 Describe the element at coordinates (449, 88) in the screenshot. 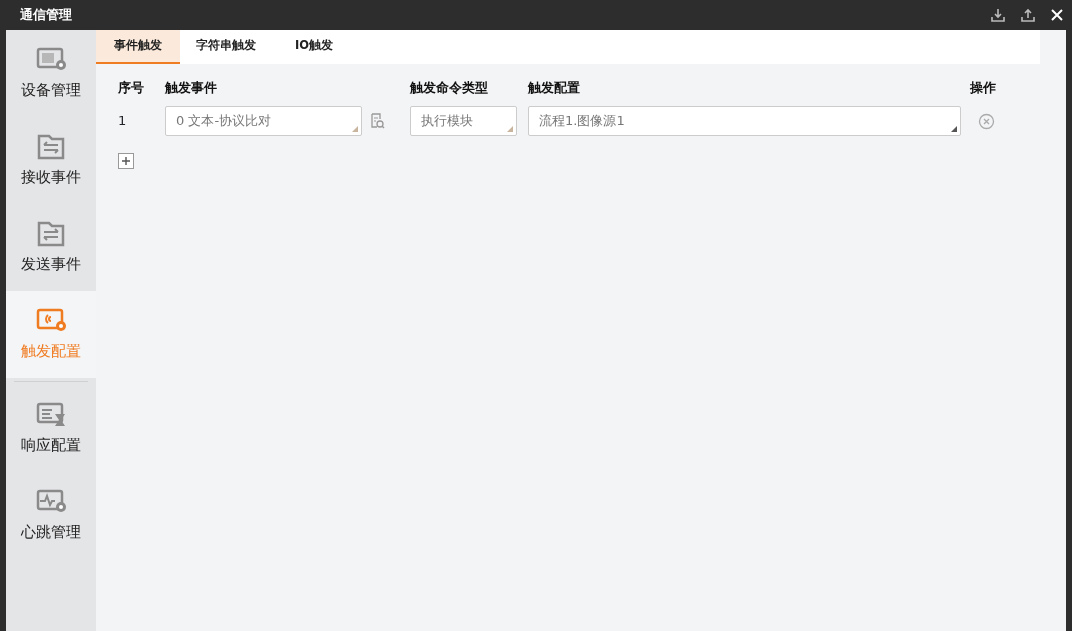

I see `column-header: 触发命令类型` at that location.